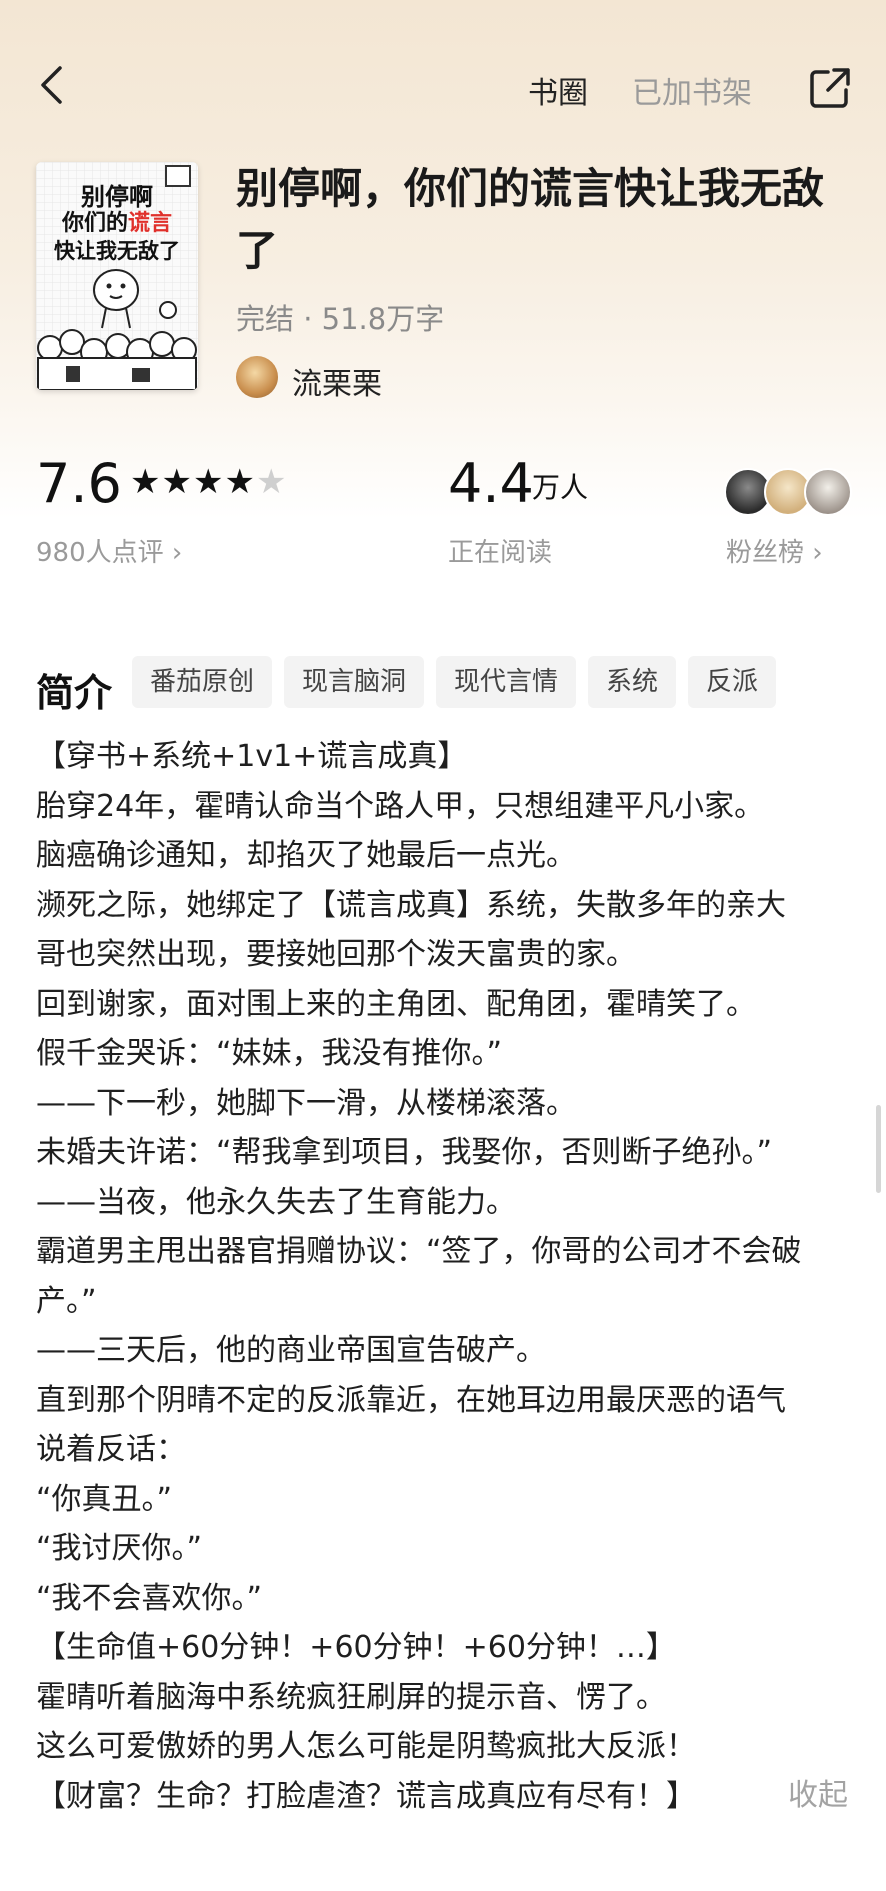 The height and width of the screenshot is (1891, 886). Describe the element at coordinates (257, 377) in the screenshot. I see `author-avatar` at that location.